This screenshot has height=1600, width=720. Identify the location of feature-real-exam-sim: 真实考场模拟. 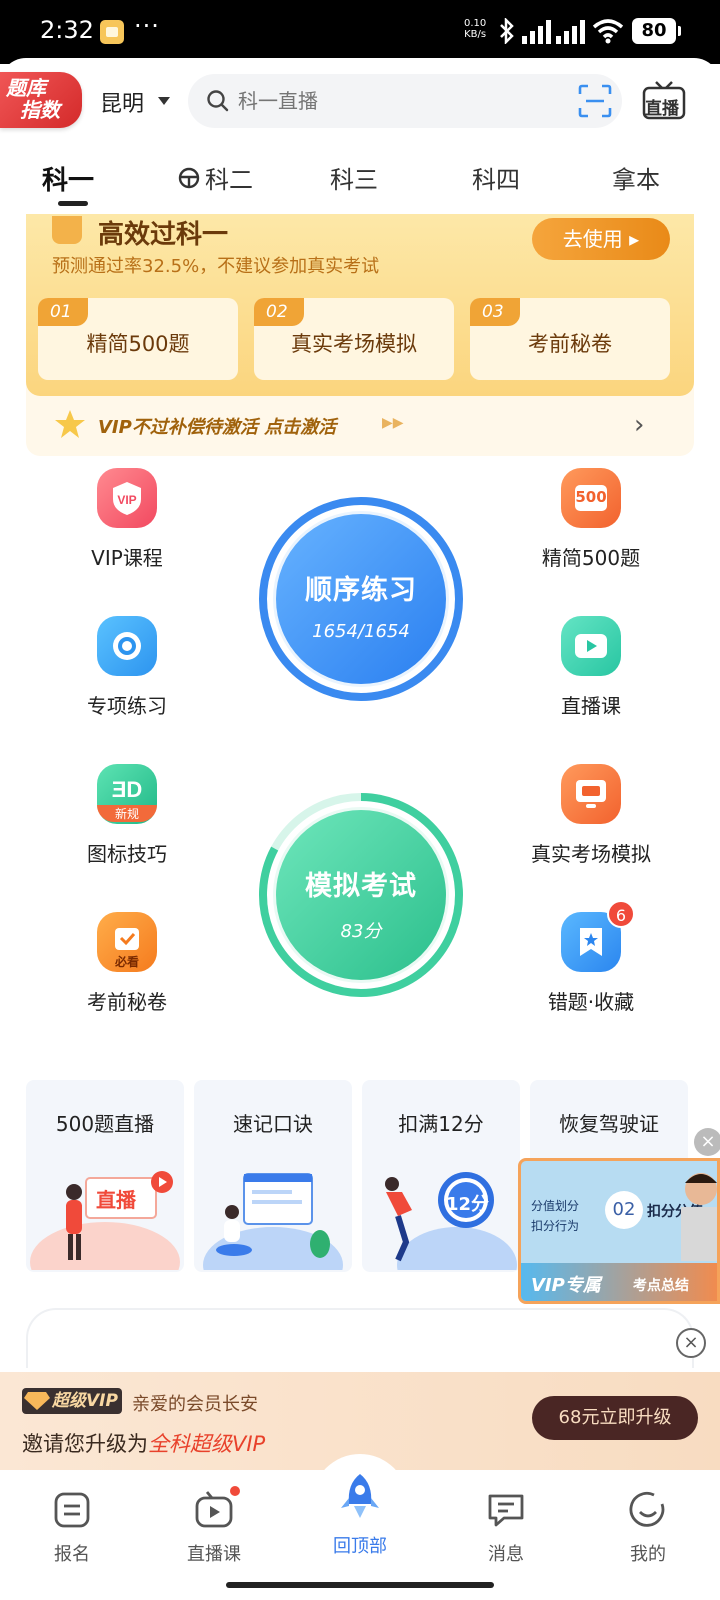
(591, 815).